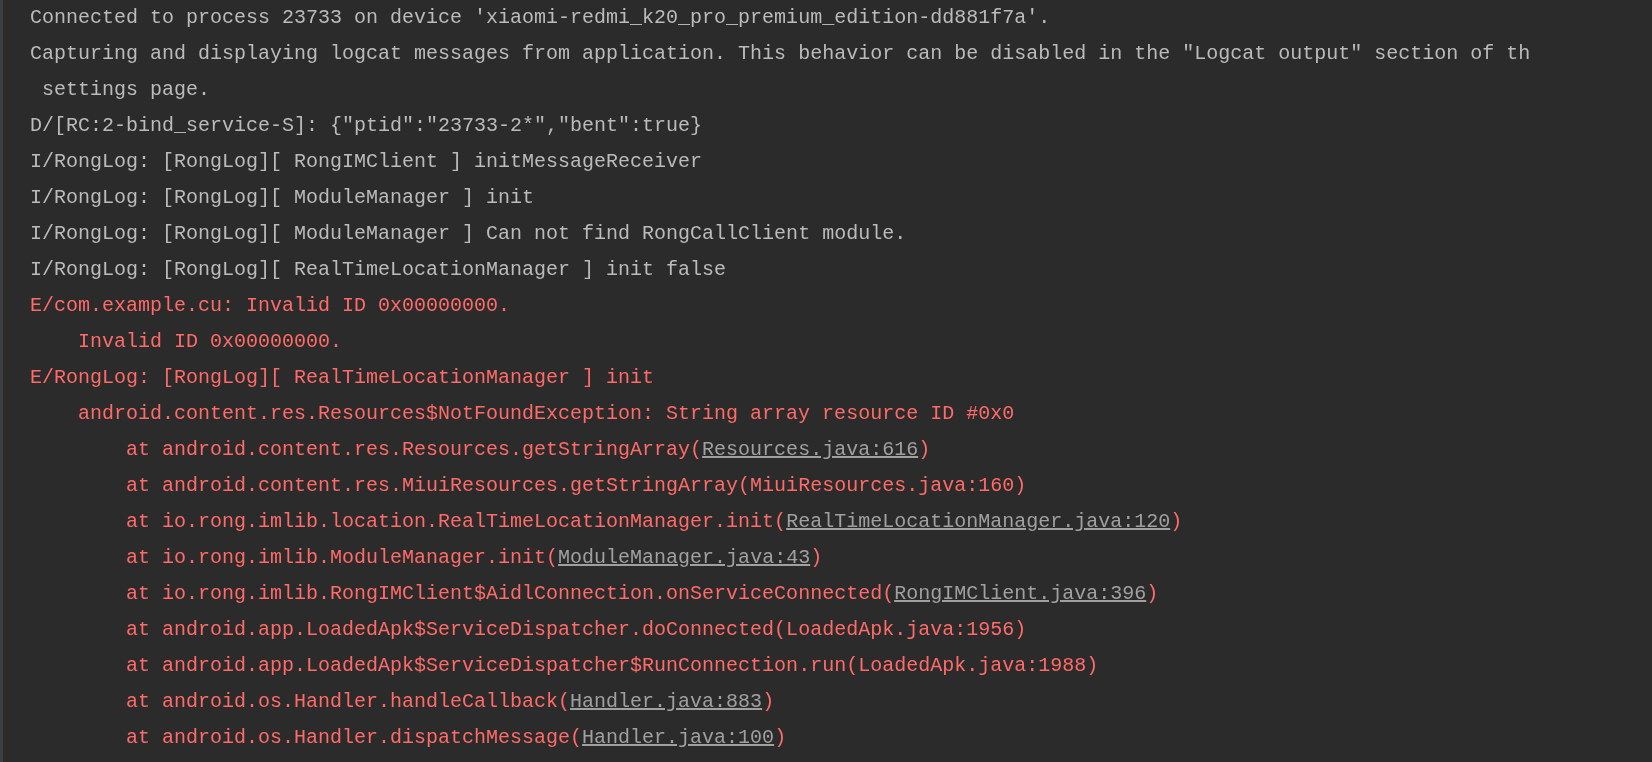 This screenshot has width=1652, height=762. Describe the element at coordinates (978, 521) in the screenshot. I see `source-link: RealTimeLocationManager.java:120` at that location.